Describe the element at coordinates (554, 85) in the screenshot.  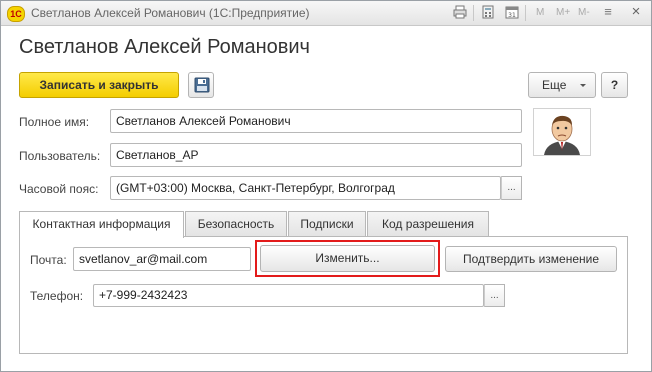
I see `more-label: Еще` at that location.